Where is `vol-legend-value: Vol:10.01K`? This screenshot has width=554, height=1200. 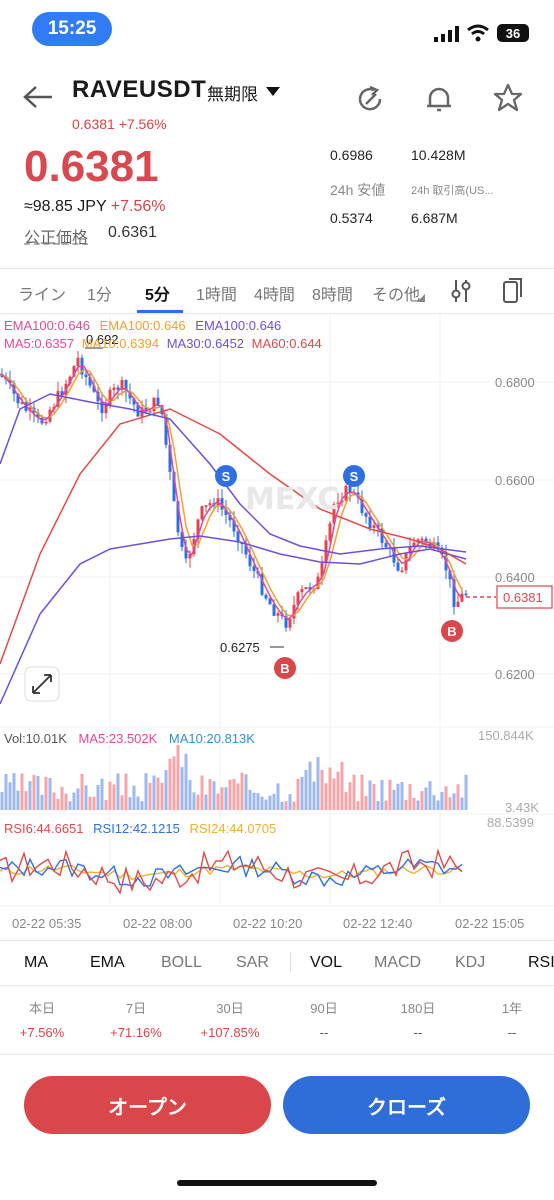
vol-legend-value: Vol:10.01K is located at coordinates (35, 738).